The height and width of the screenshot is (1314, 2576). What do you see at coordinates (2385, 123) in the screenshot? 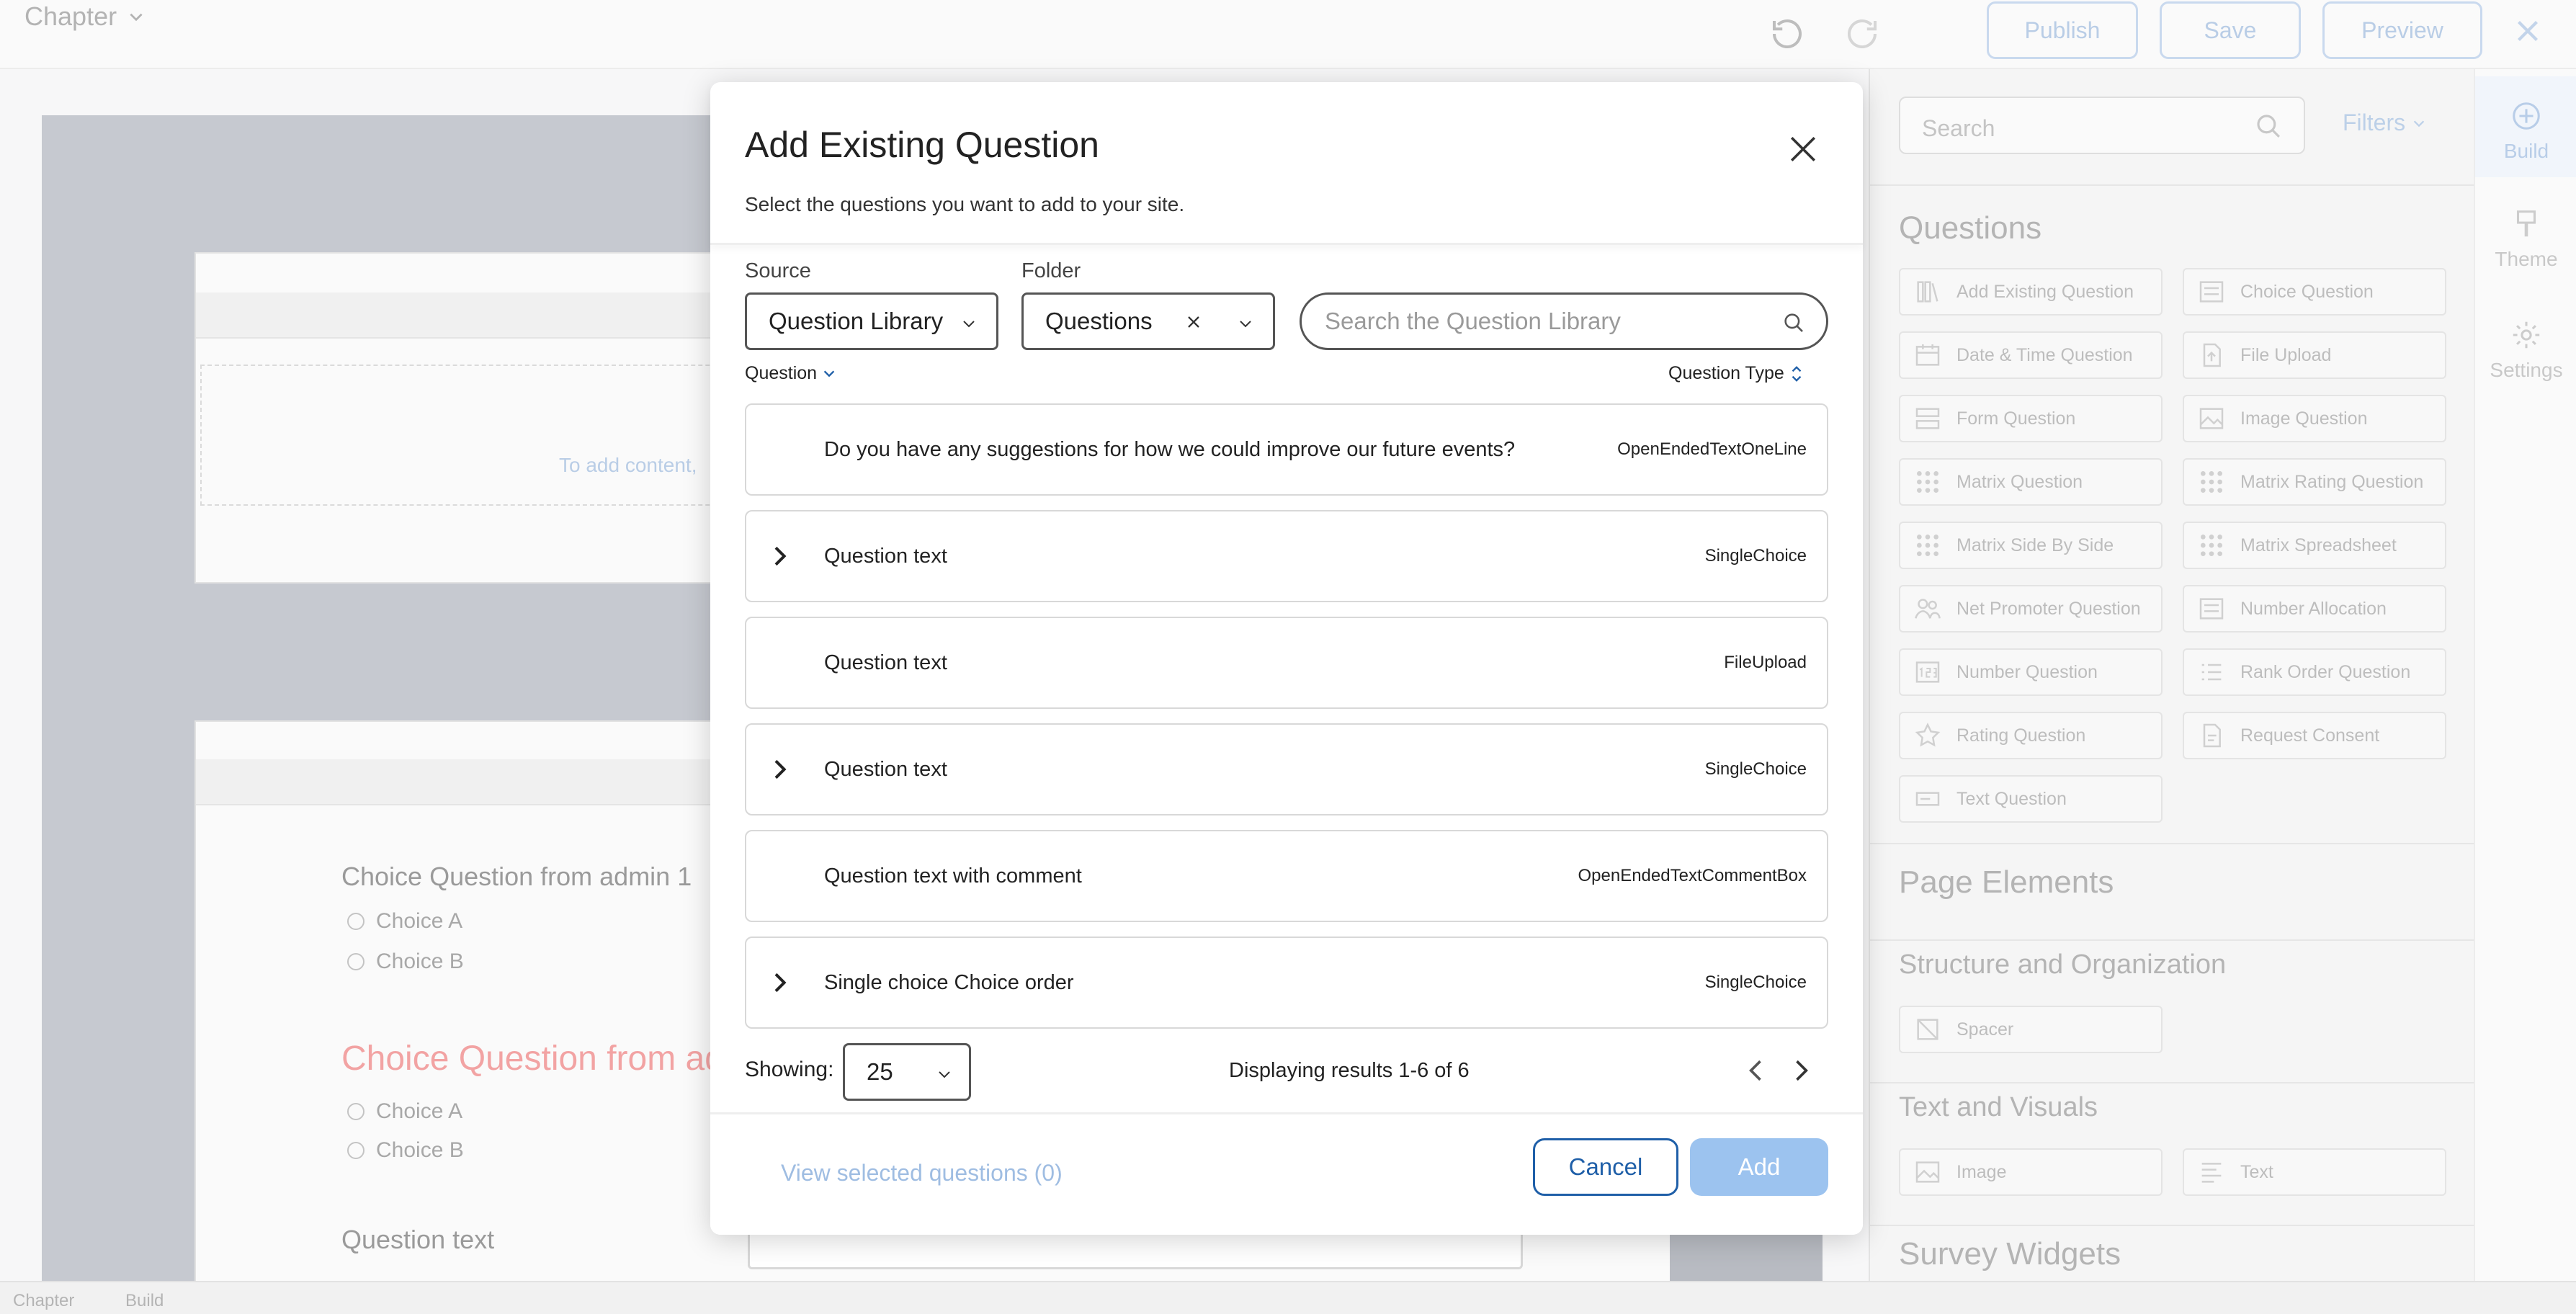
I see `filters-dropdown: Filters` at bounding box center [2385, 123].